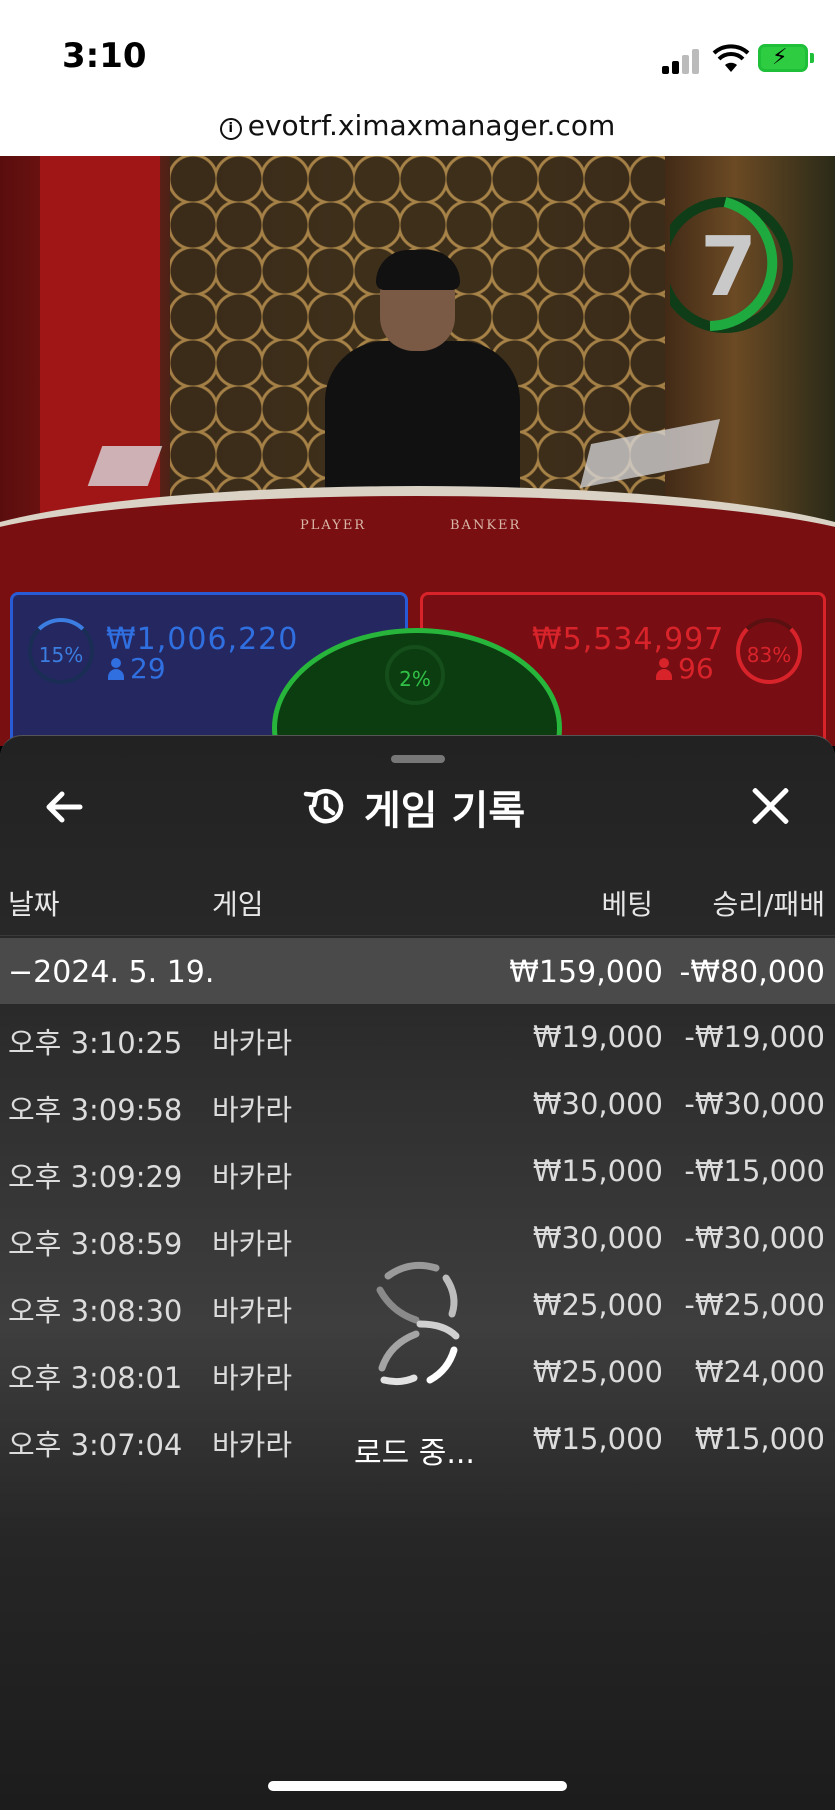 The image size is (835, 1810). I want to click on history-row: 오후 3:10:25 바카라 ₩19,000 -₩19,000, so click(417, 1043).